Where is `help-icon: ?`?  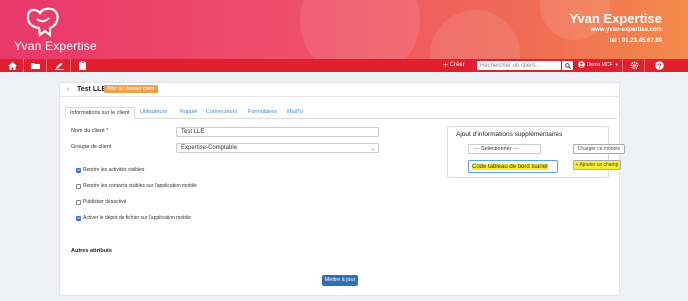
help-icon: ? is located at coordinates (659, 65).